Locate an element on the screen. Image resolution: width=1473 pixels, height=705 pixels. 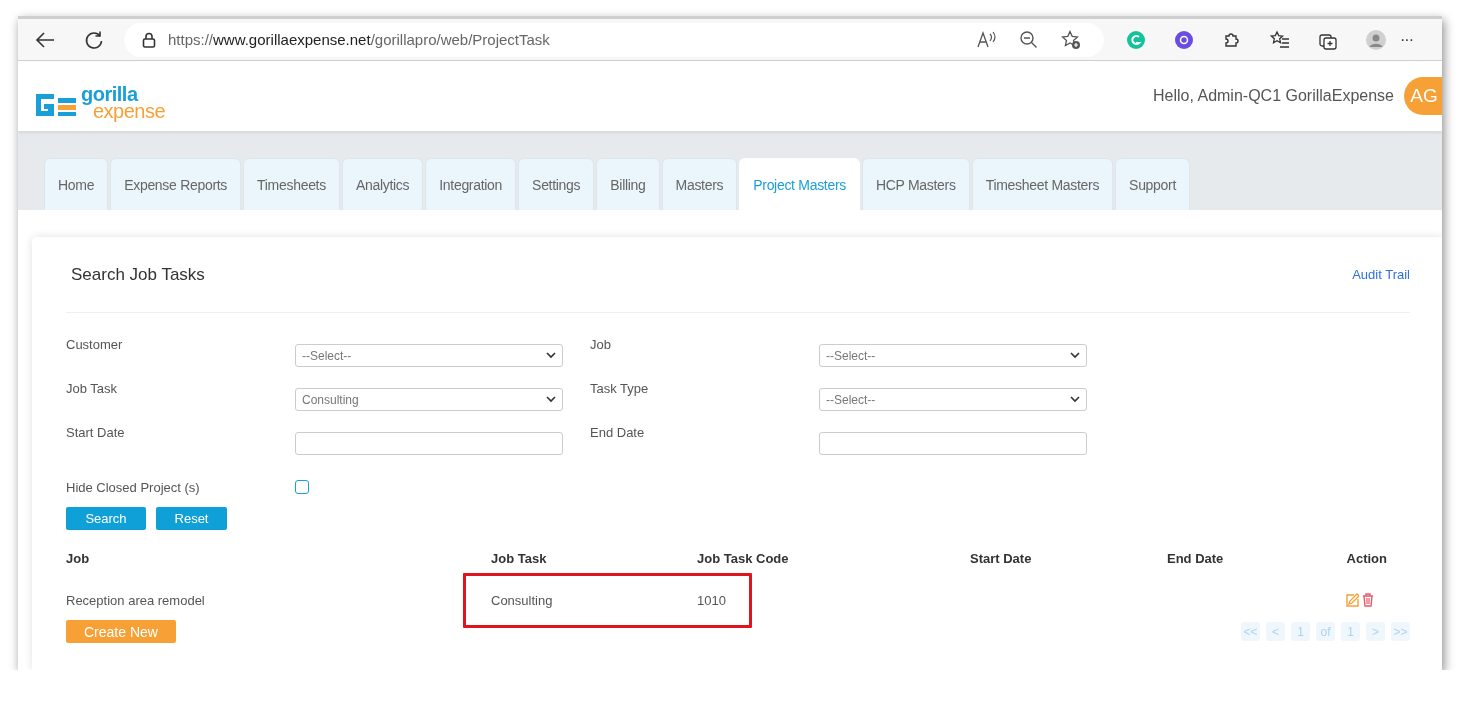
more-menu-button: ··· is located at coordinates (1406, 39).